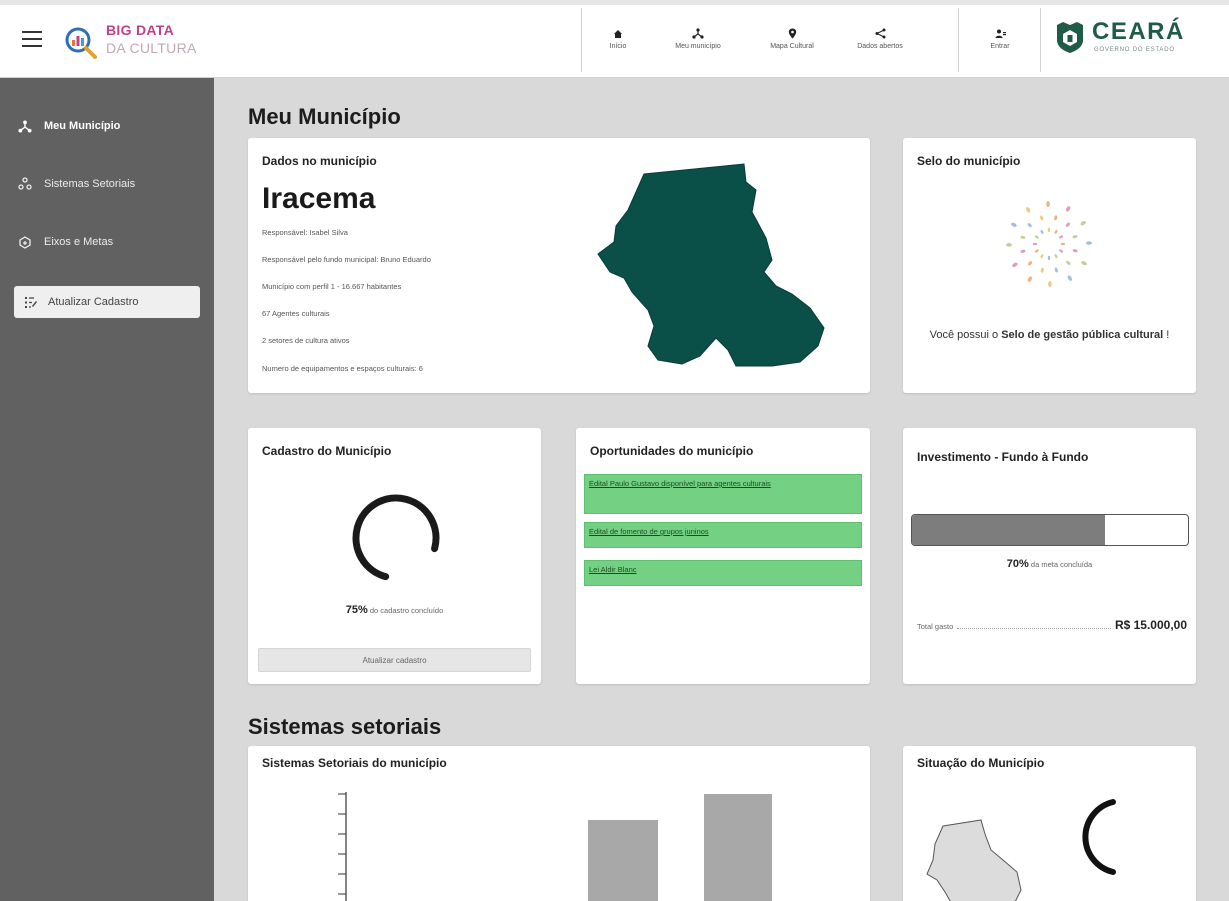 The width and height of the screenshot is (1229, 901). Describe the element at coordinates (1082, 335) in the screenshot. I see `selo-text-bold: Selo de gestão pública cultural` at that location.